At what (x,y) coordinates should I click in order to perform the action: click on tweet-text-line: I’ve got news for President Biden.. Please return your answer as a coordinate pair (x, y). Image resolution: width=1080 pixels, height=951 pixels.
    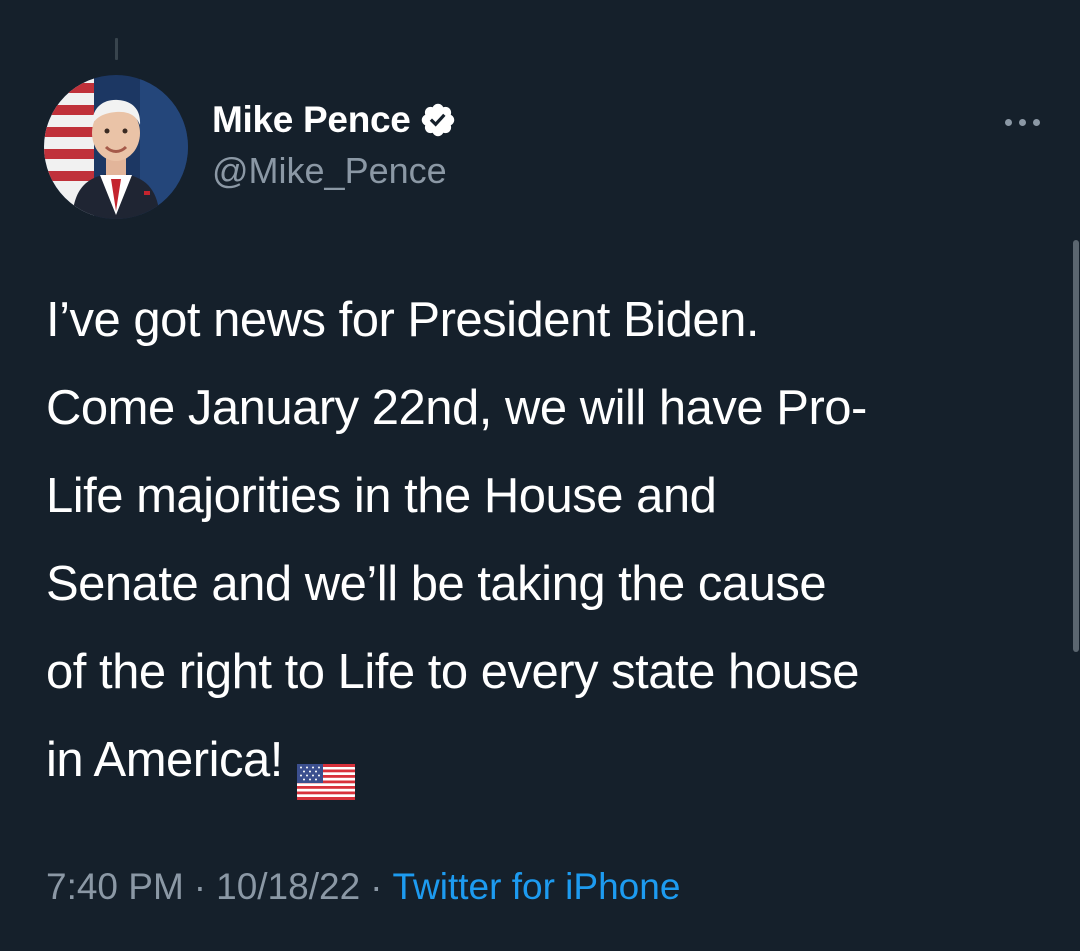
    Looking at the image, I should click on (402, 320).